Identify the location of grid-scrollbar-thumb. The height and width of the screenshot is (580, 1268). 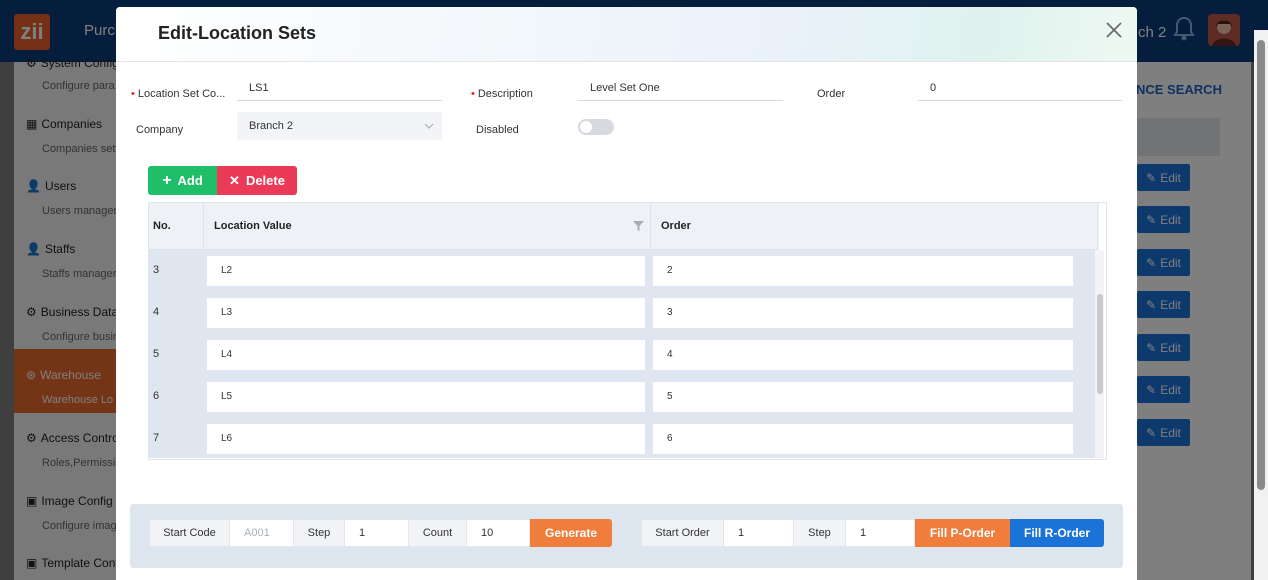
(1100, 344).